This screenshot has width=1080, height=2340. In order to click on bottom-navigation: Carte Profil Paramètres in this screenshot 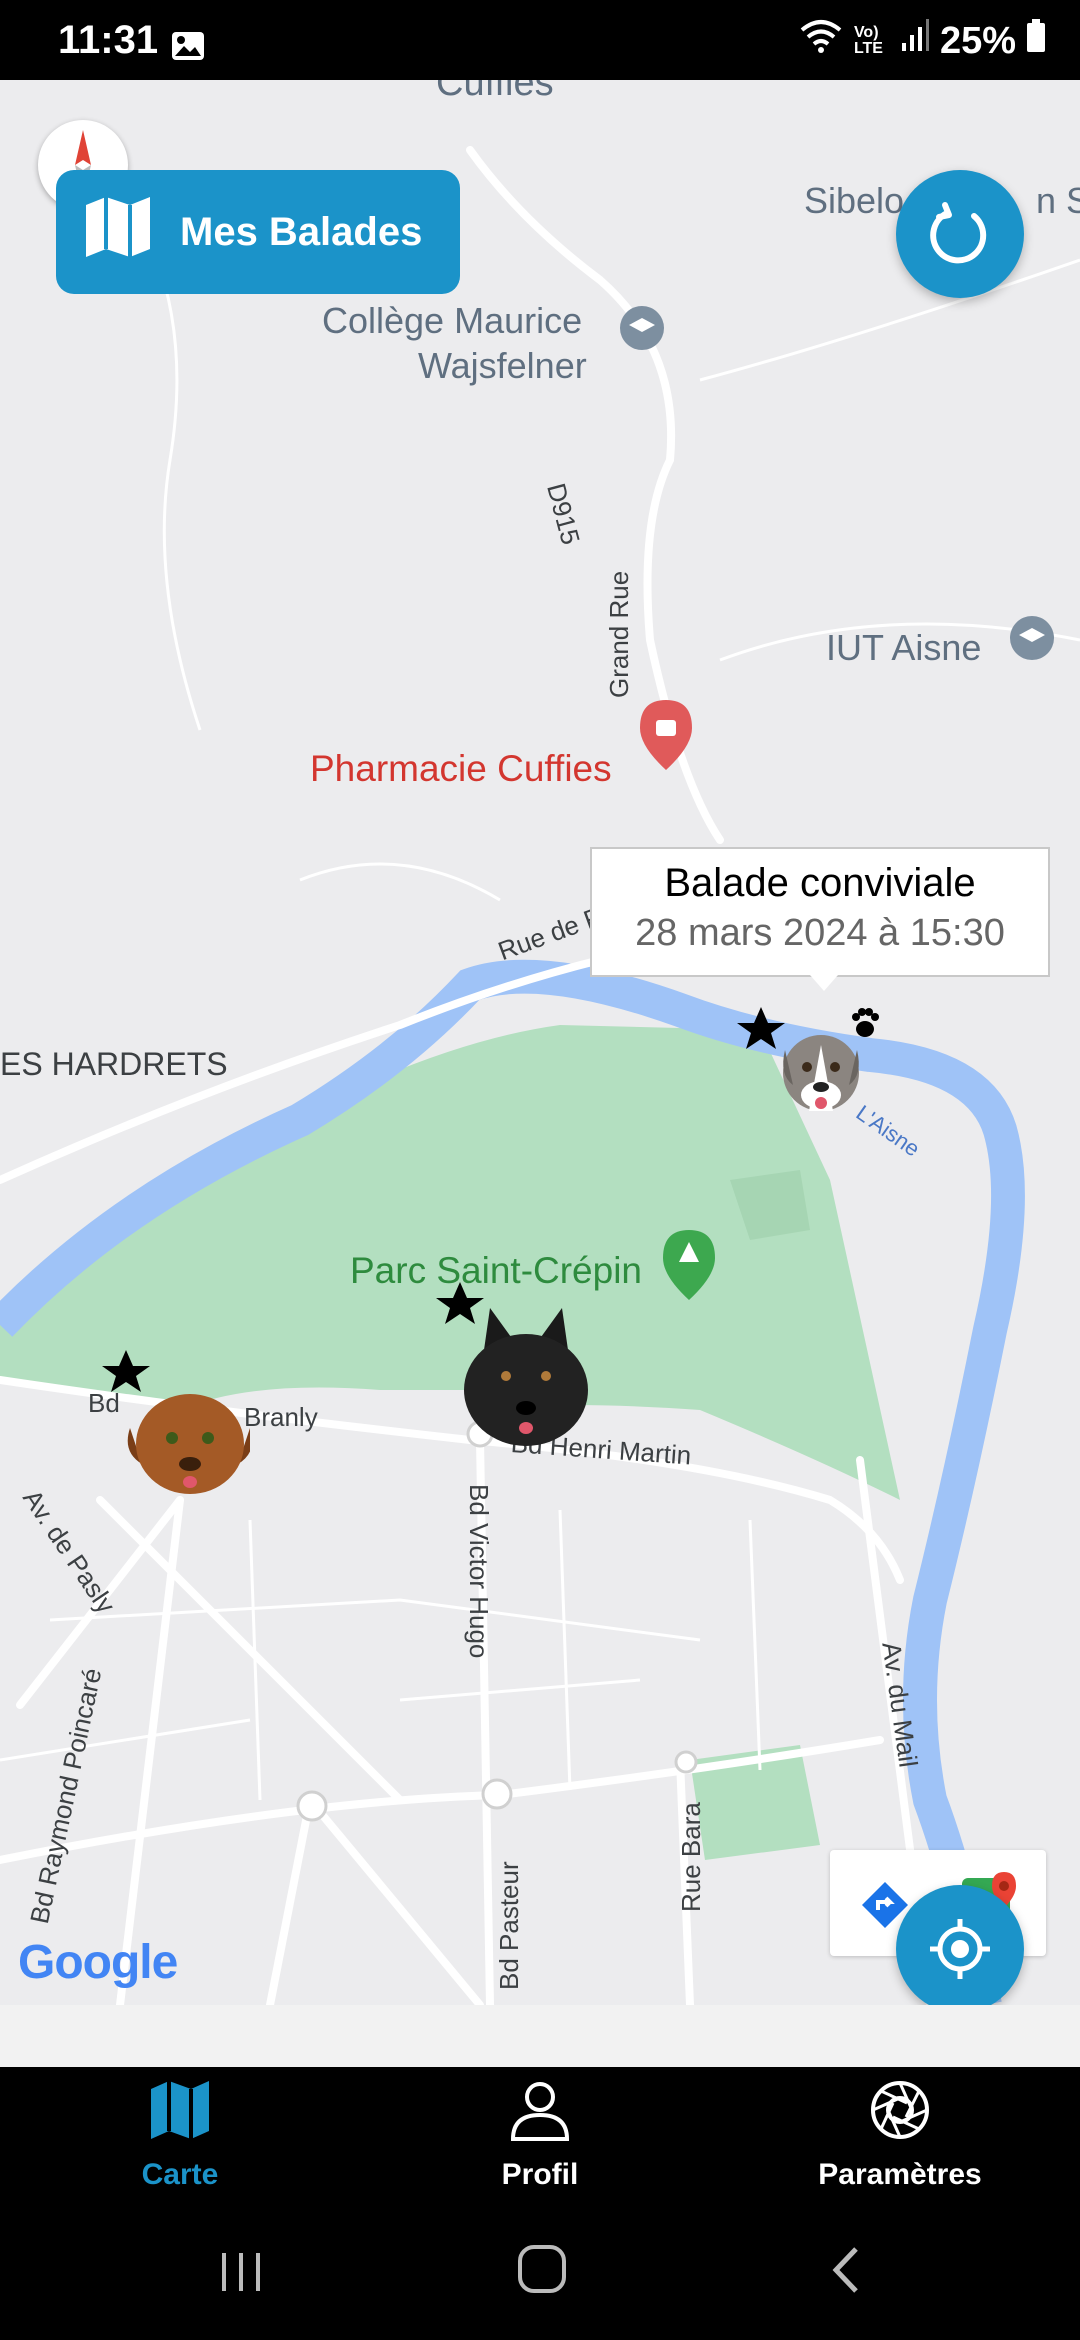, I will do `click(540, 2137)`.